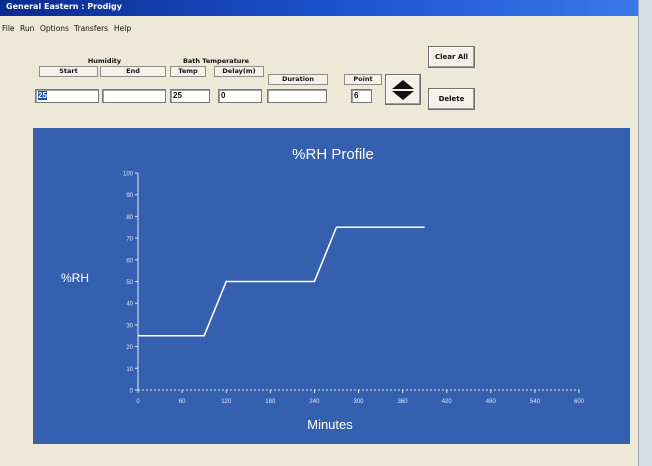 The height and width of the screenshot is (466, 652). What do you see at coordinates (363, 79) in the screenshot?
I see `point-column-header: Point` at bounding box center [363, 79].